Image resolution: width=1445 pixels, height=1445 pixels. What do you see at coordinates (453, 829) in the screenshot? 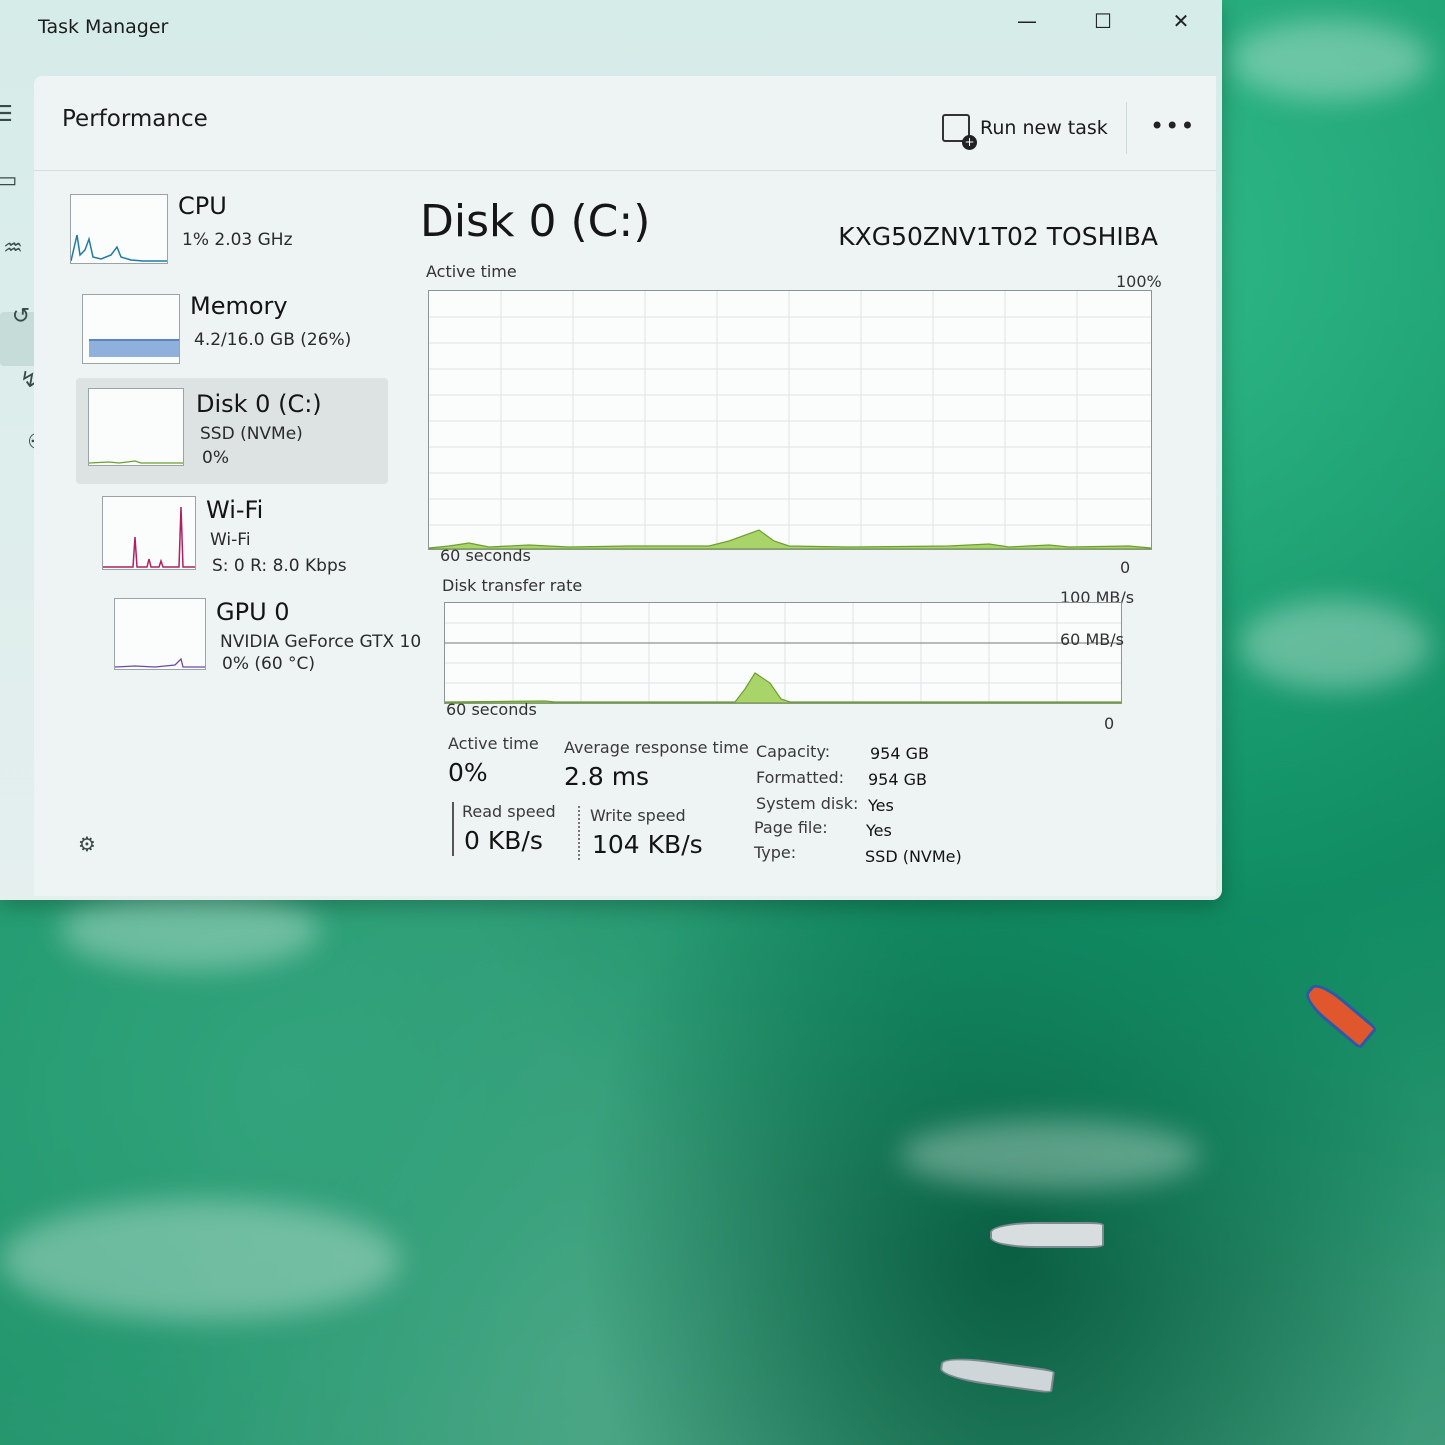
I see `read-speed-marker` at bounding box center [453, 829].